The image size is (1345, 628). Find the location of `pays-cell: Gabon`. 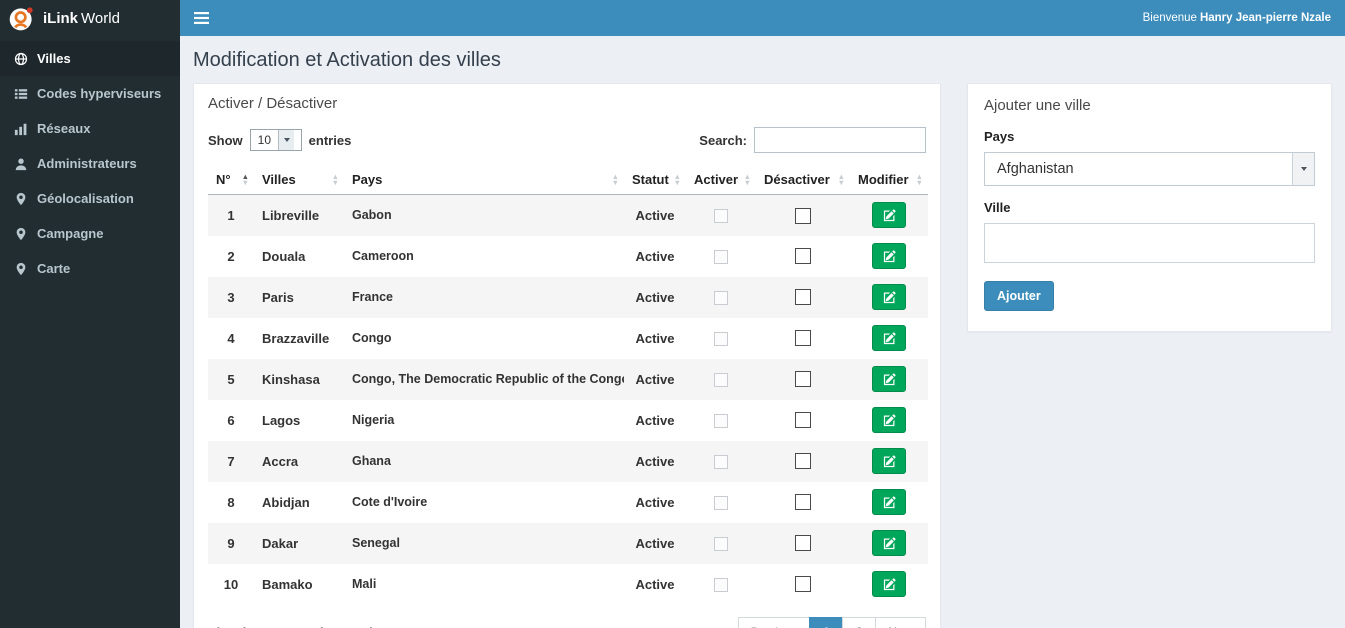

pays-cell: Gabon is located at coordinates (372, 215).